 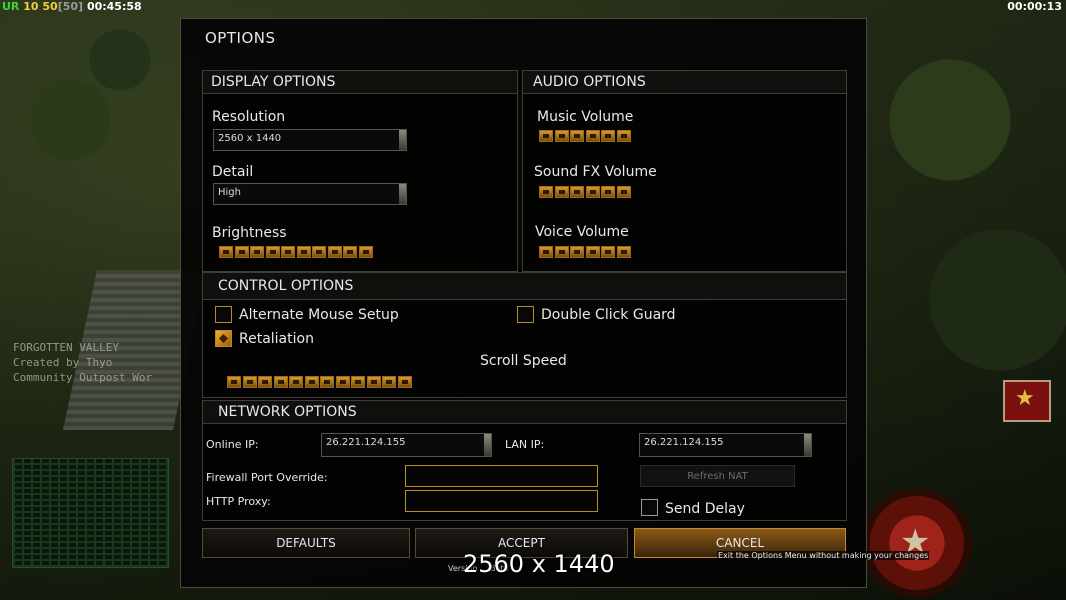 I want to click on resolution-label: Resolution, so click(x=249, y=117).